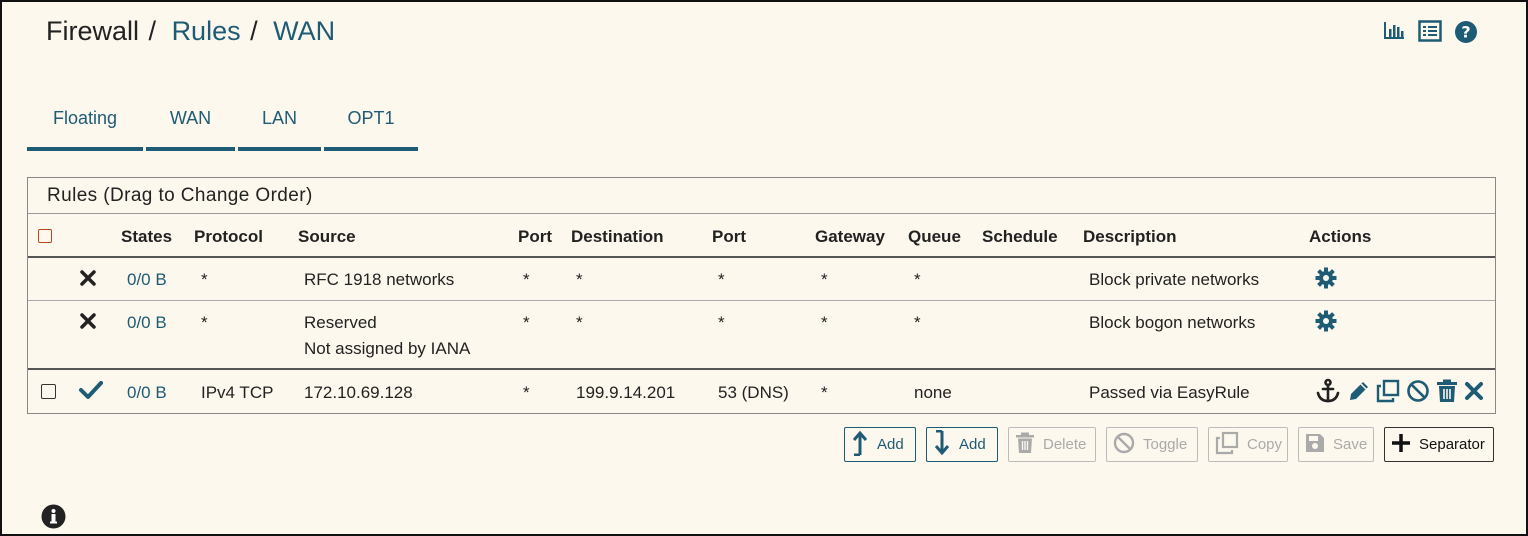  Describe the element at coordinates (206, 31) in the screenshot. I see `breadcrumb-rules-link: Rules` at that location.